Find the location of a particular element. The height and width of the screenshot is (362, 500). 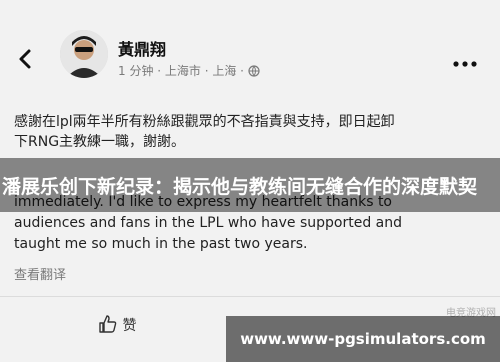

like-button: 赞 is located at coordinates (117, 324).